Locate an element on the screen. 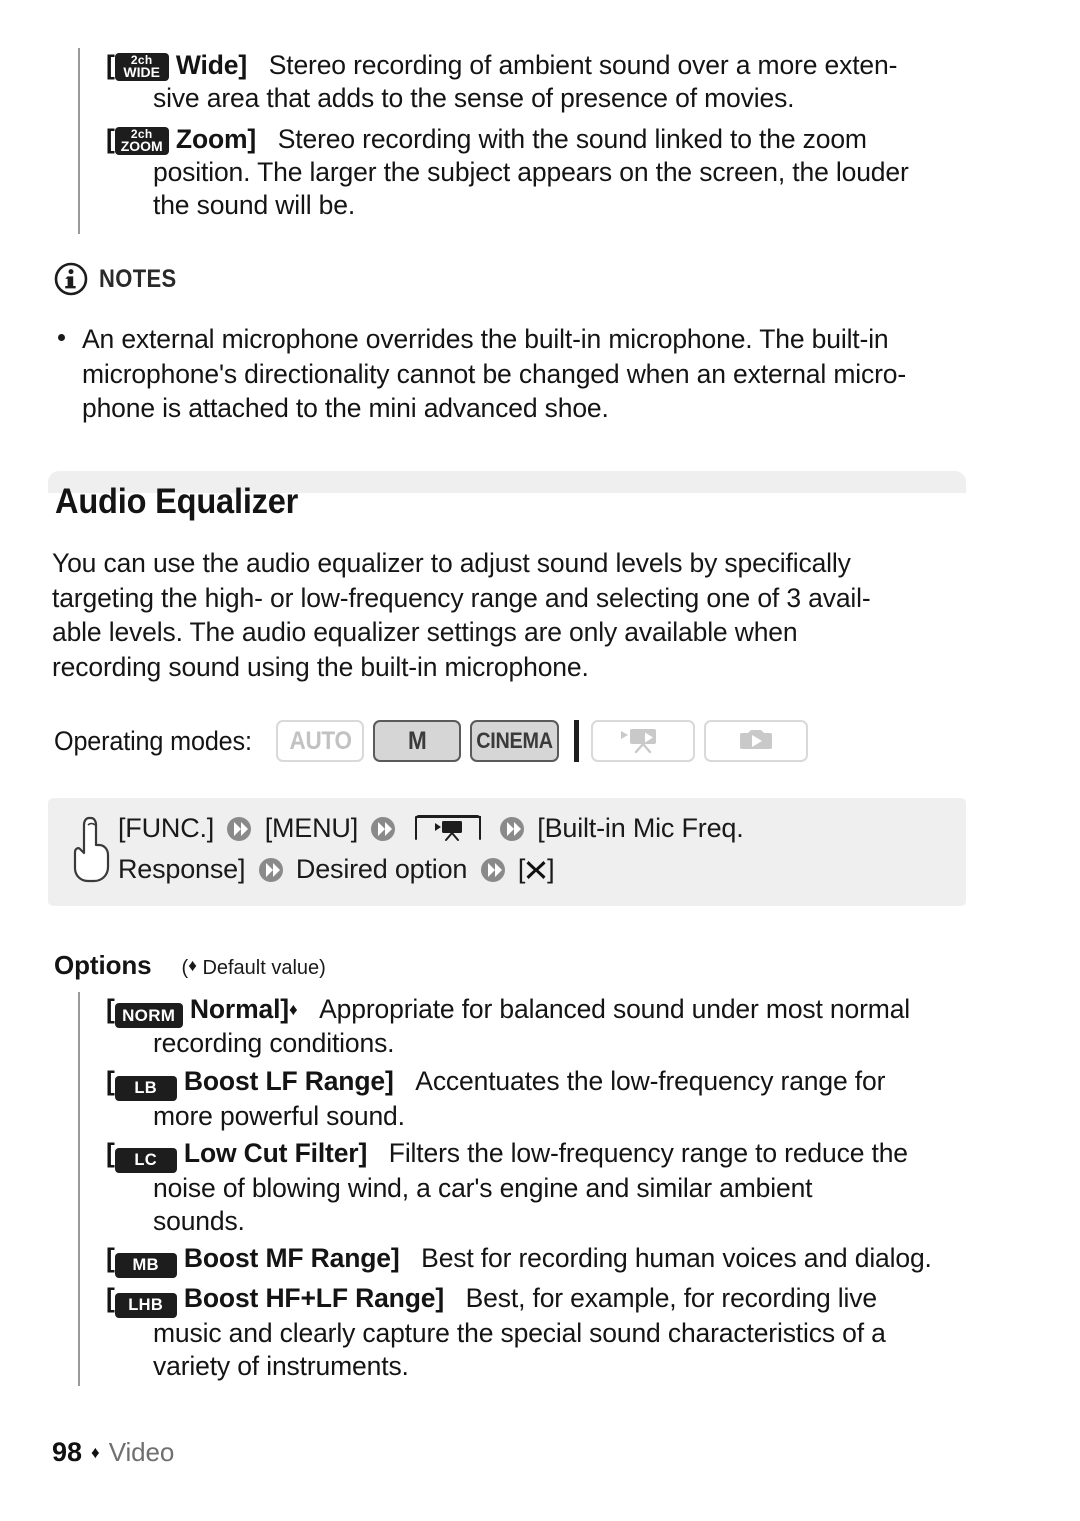  mode-manual-label: M is located at coordinates (417, 740).